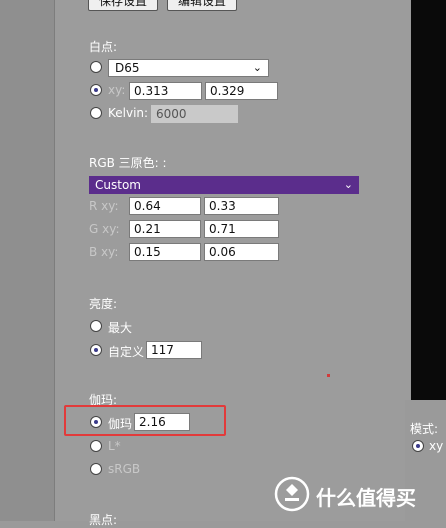 The width and height of the screenshot is (446, 528). I want to click on lstar-radio, so click(96, 446).